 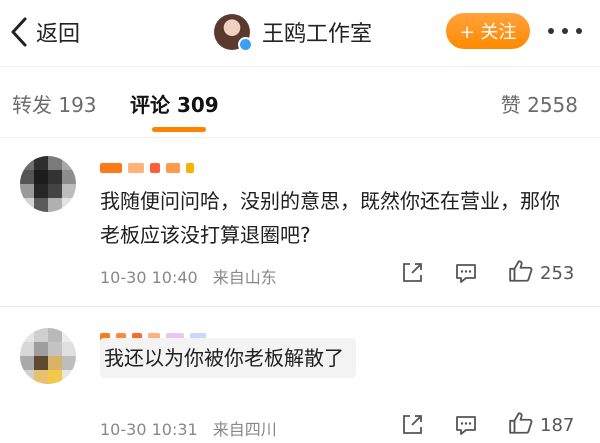 I want to click on comment-actions: 253, so click(x=487, y=273).